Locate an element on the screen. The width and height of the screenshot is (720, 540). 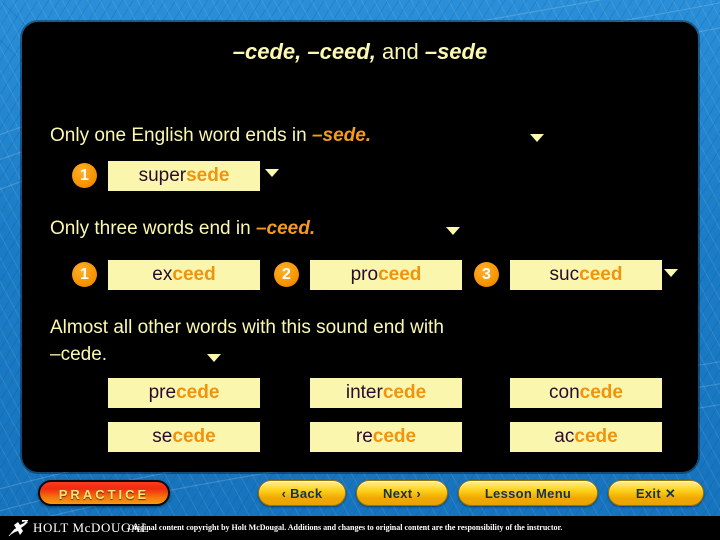
word-box-precede: precede is located at coordinates (184, 393).